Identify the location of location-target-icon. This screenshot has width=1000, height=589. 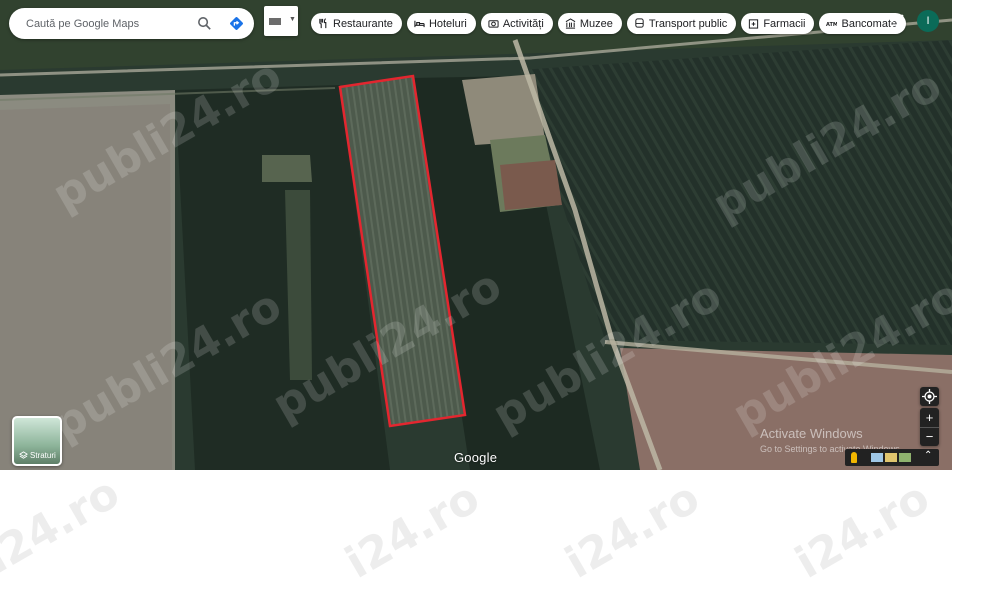
(929, 396).